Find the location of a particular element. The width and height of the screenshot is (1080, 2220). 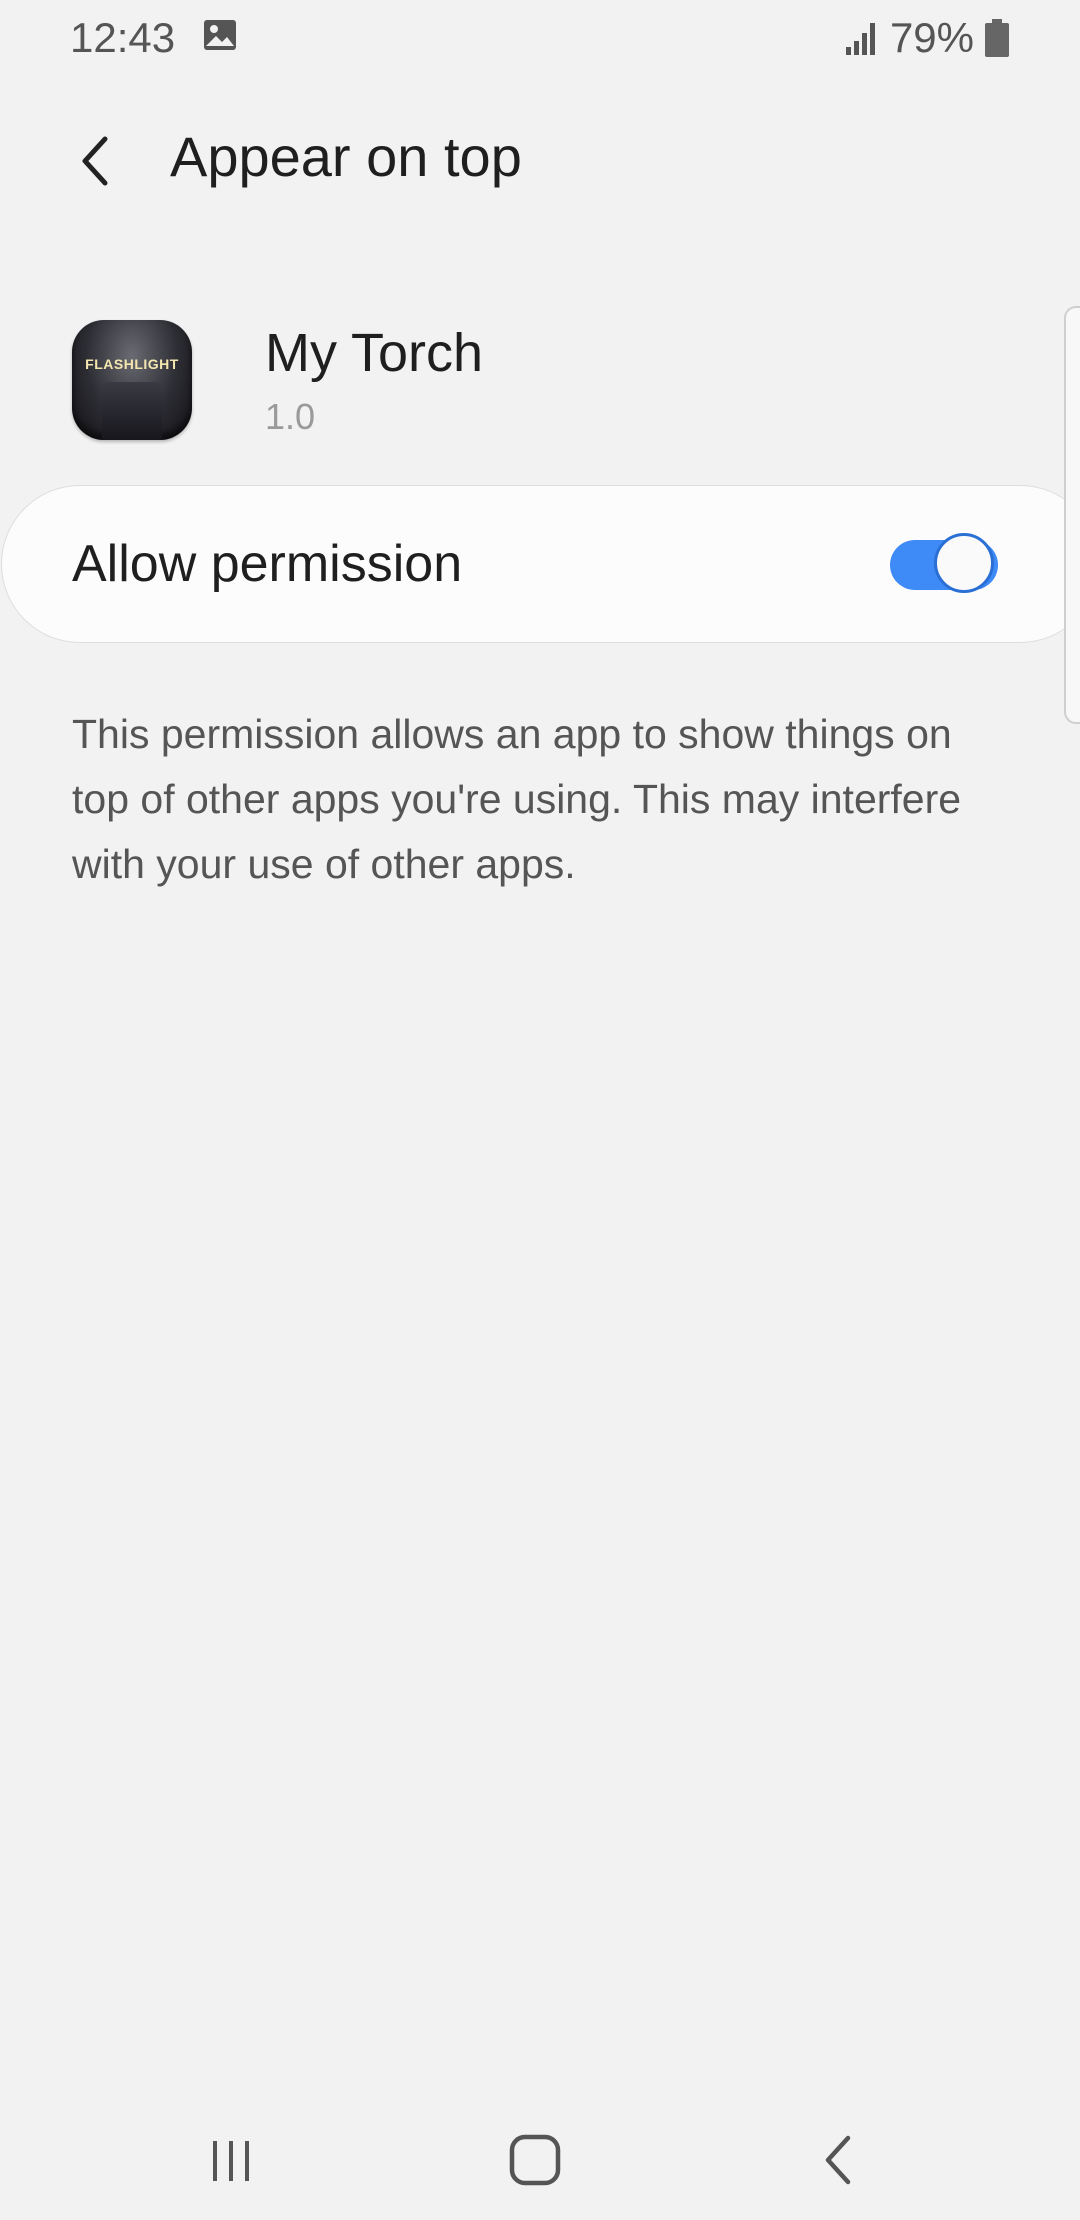

battery-icon is located at coordinates (997, 38).